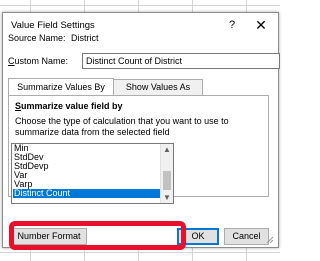 This screenshot has width=320, height=261. I want to click on source-name-value: District, so click(85, 38).